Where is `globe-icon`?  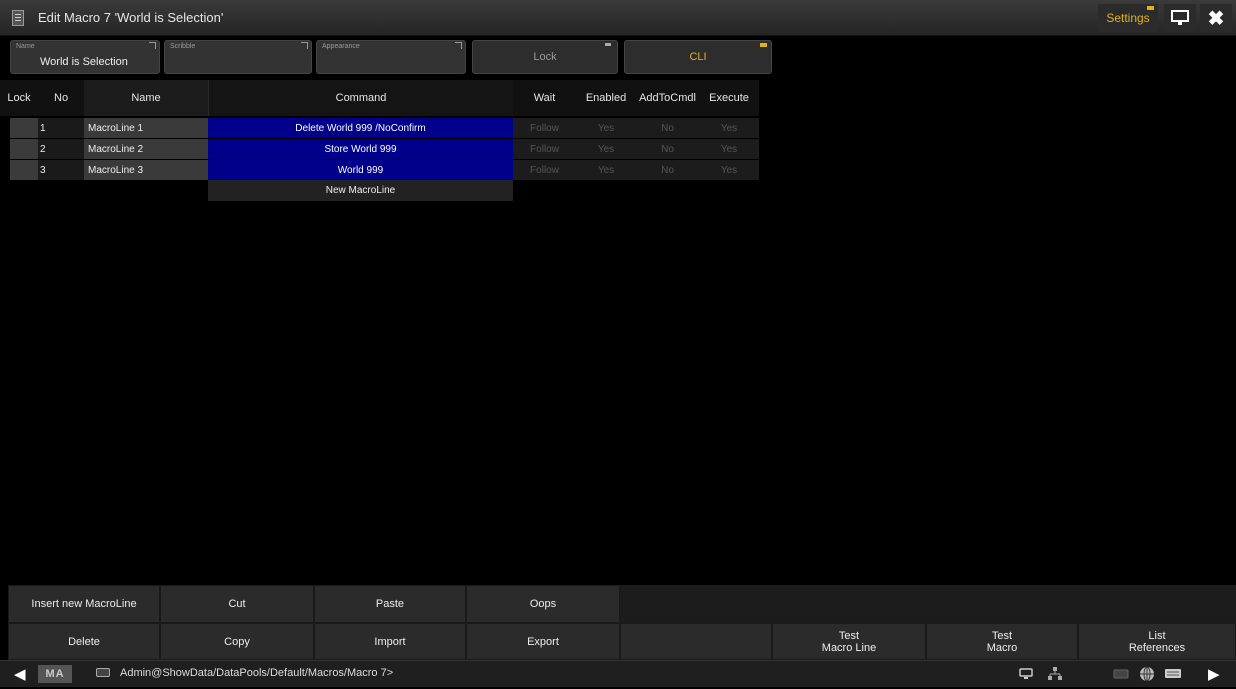 globe-icon is located at coordinates (1147, 674).